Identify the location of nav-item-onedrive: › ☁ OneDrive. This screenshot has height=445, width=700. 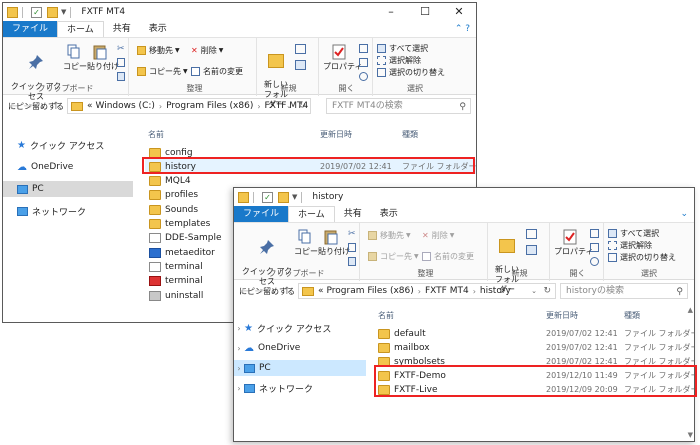
(300, 348).